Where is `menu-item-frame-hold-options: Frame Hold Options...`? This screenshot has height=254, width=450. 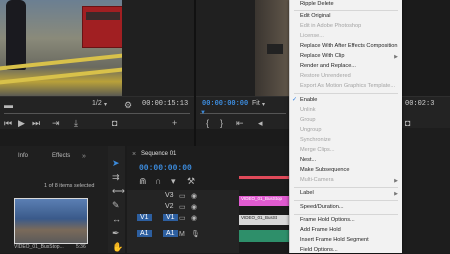 menu-item-frame-hold-options: Frame Hold Options... is located at coordinates (327, 220).